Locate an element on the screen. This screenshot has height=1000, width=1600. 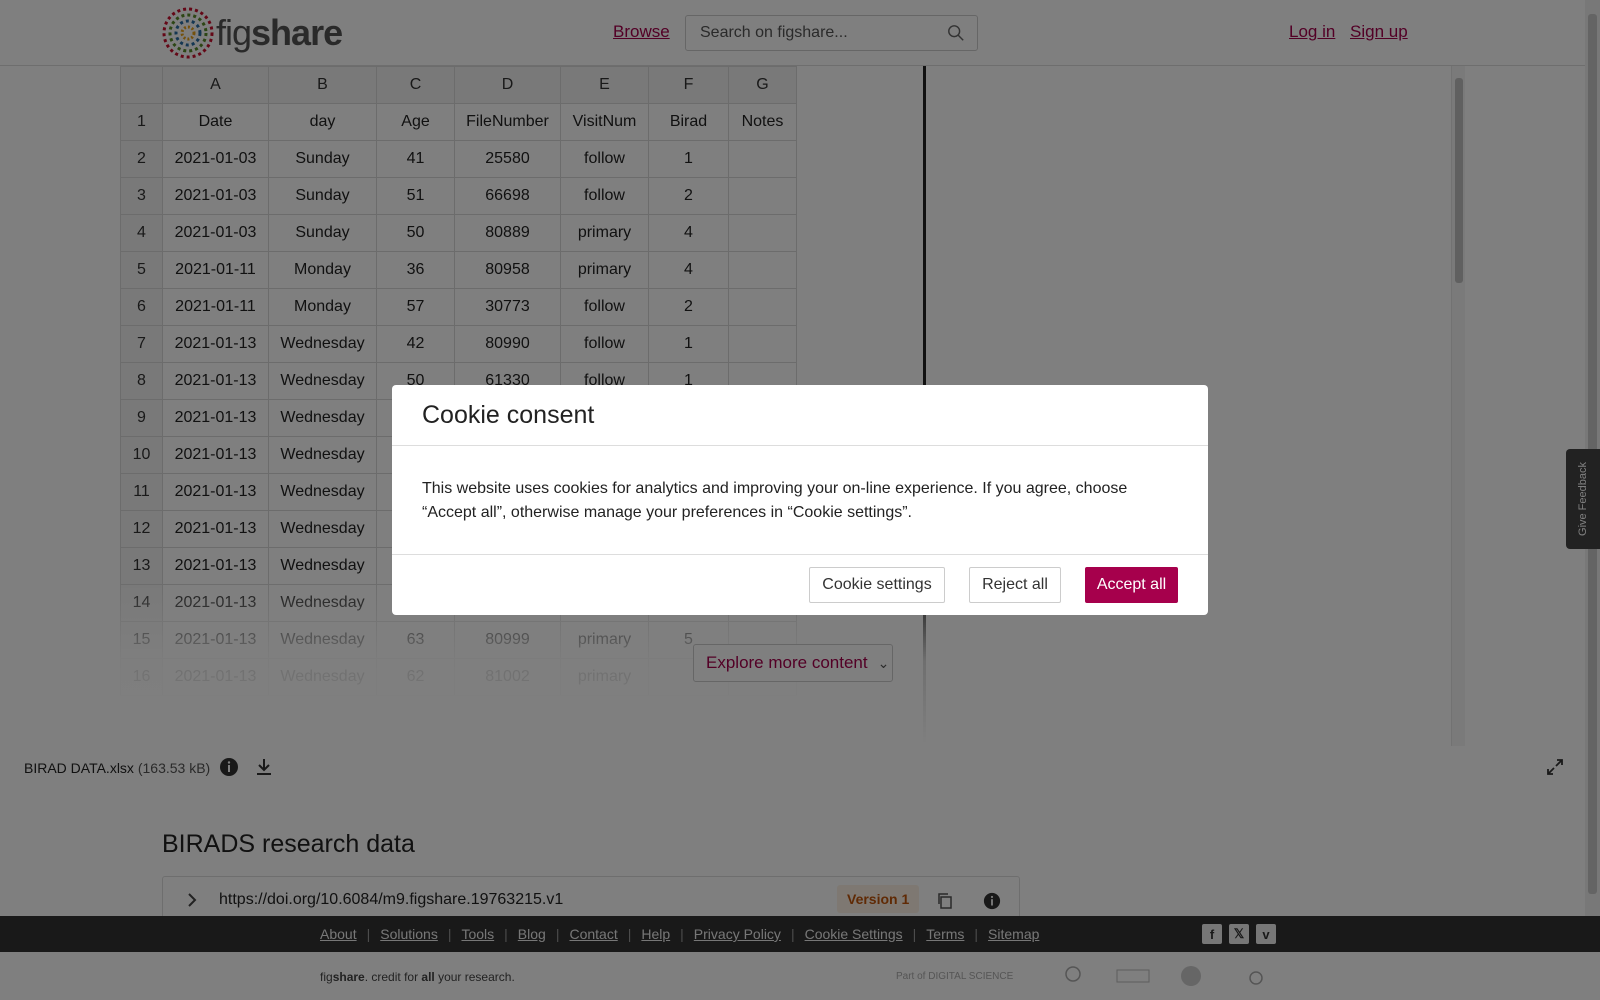
accept-all-button: Accept all is located at coordinates (1131, 585).